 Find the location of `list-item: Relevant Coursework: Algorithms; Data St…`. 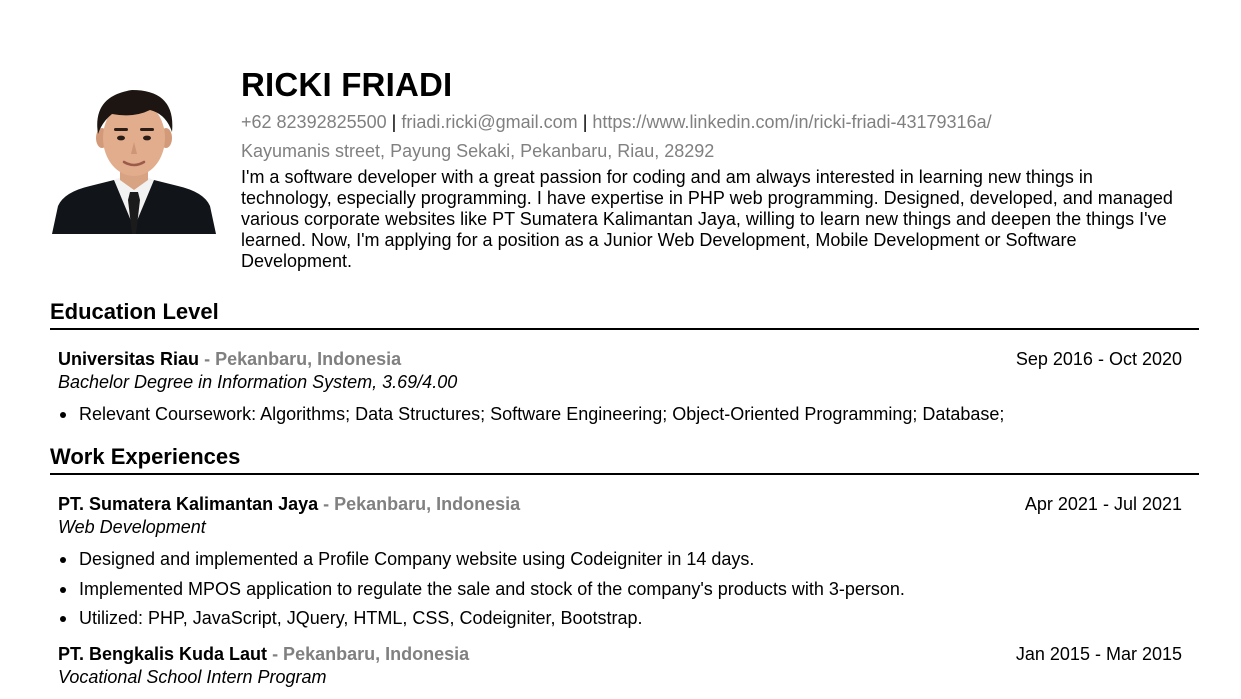

list-item: Relevant Coursework: Algorithms; Data St… is located at coordinates (620, 415).